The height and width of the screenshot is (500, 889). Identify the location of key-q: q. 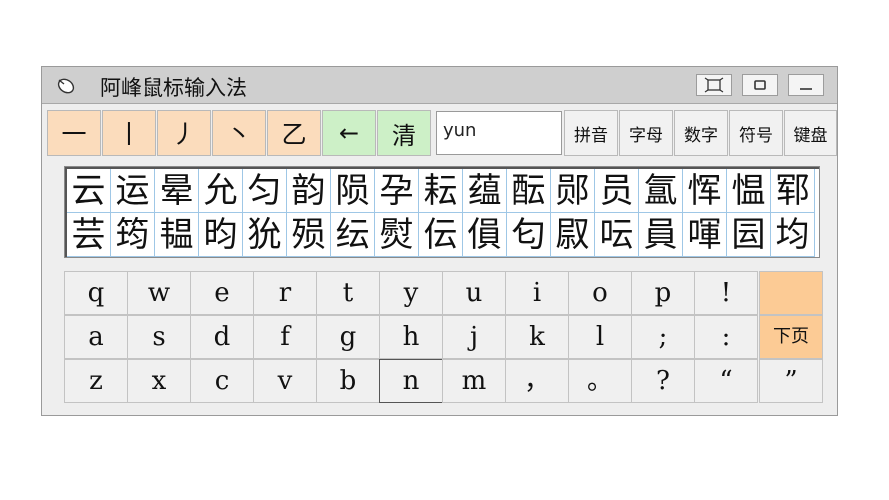
(96, 293).